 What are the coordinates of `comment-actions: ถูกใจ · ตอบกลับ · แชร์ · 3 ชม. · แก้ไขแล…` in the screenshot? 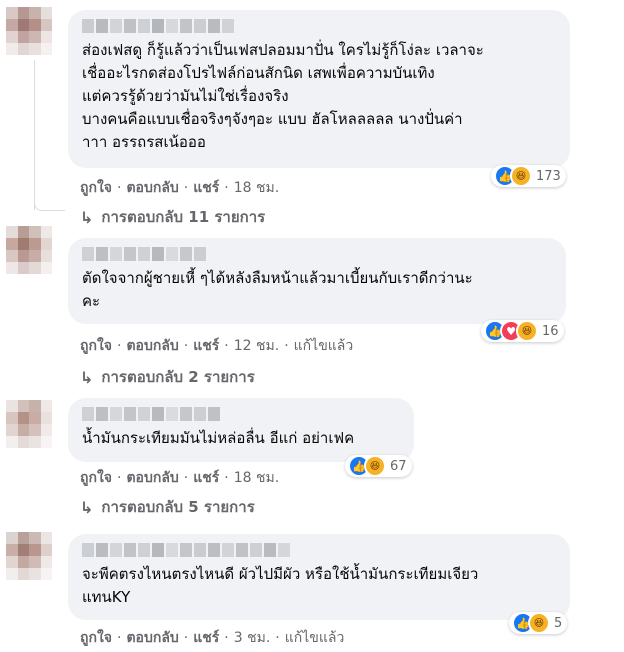 It's located at (212, 638).